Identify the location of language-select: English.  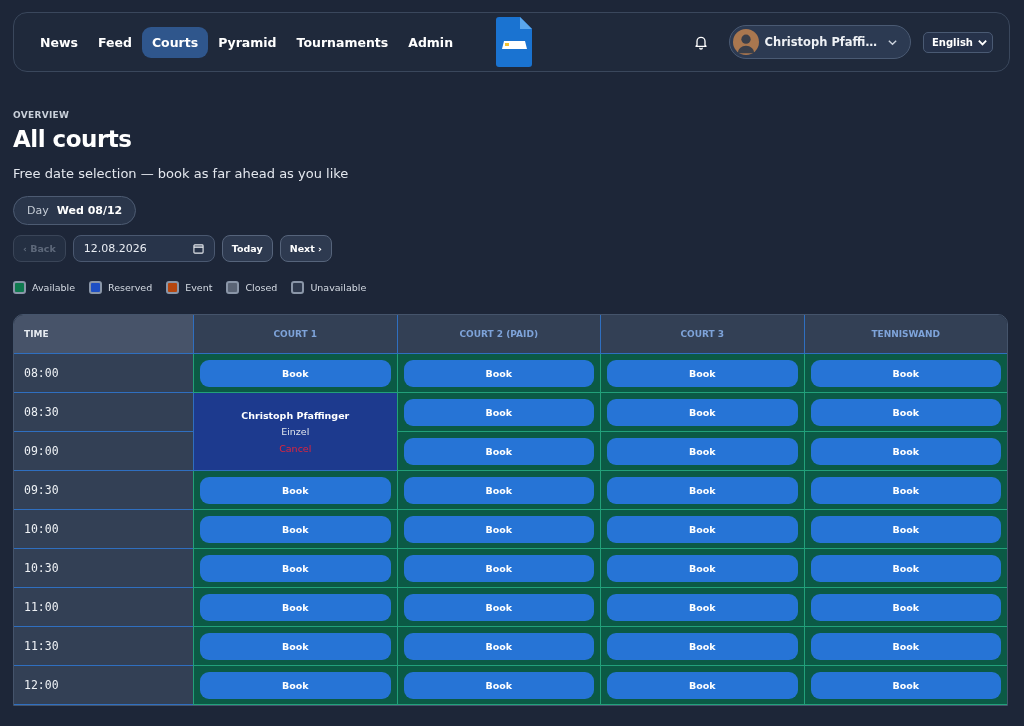
(957, 42).